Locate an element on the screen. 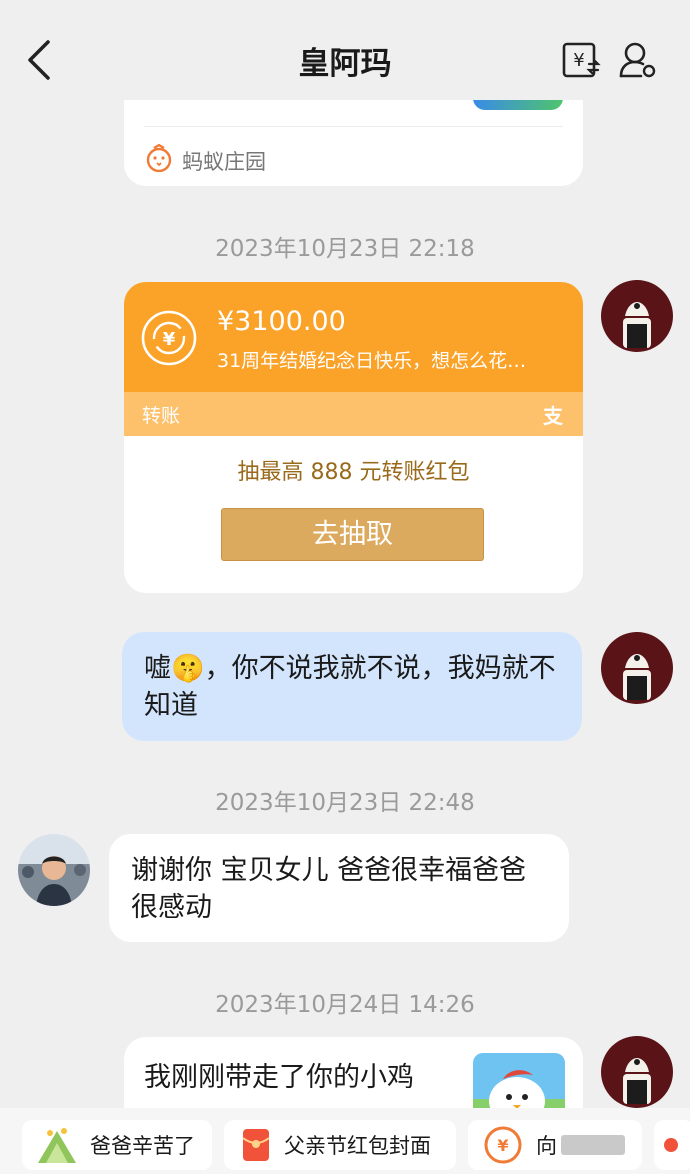 The width and height of the screenshot is (690, 1174). quick-actions-bar: 爸爸辛苦了 父亲节红包封面 ¥ 向 is located at coordinates (345, 1141).